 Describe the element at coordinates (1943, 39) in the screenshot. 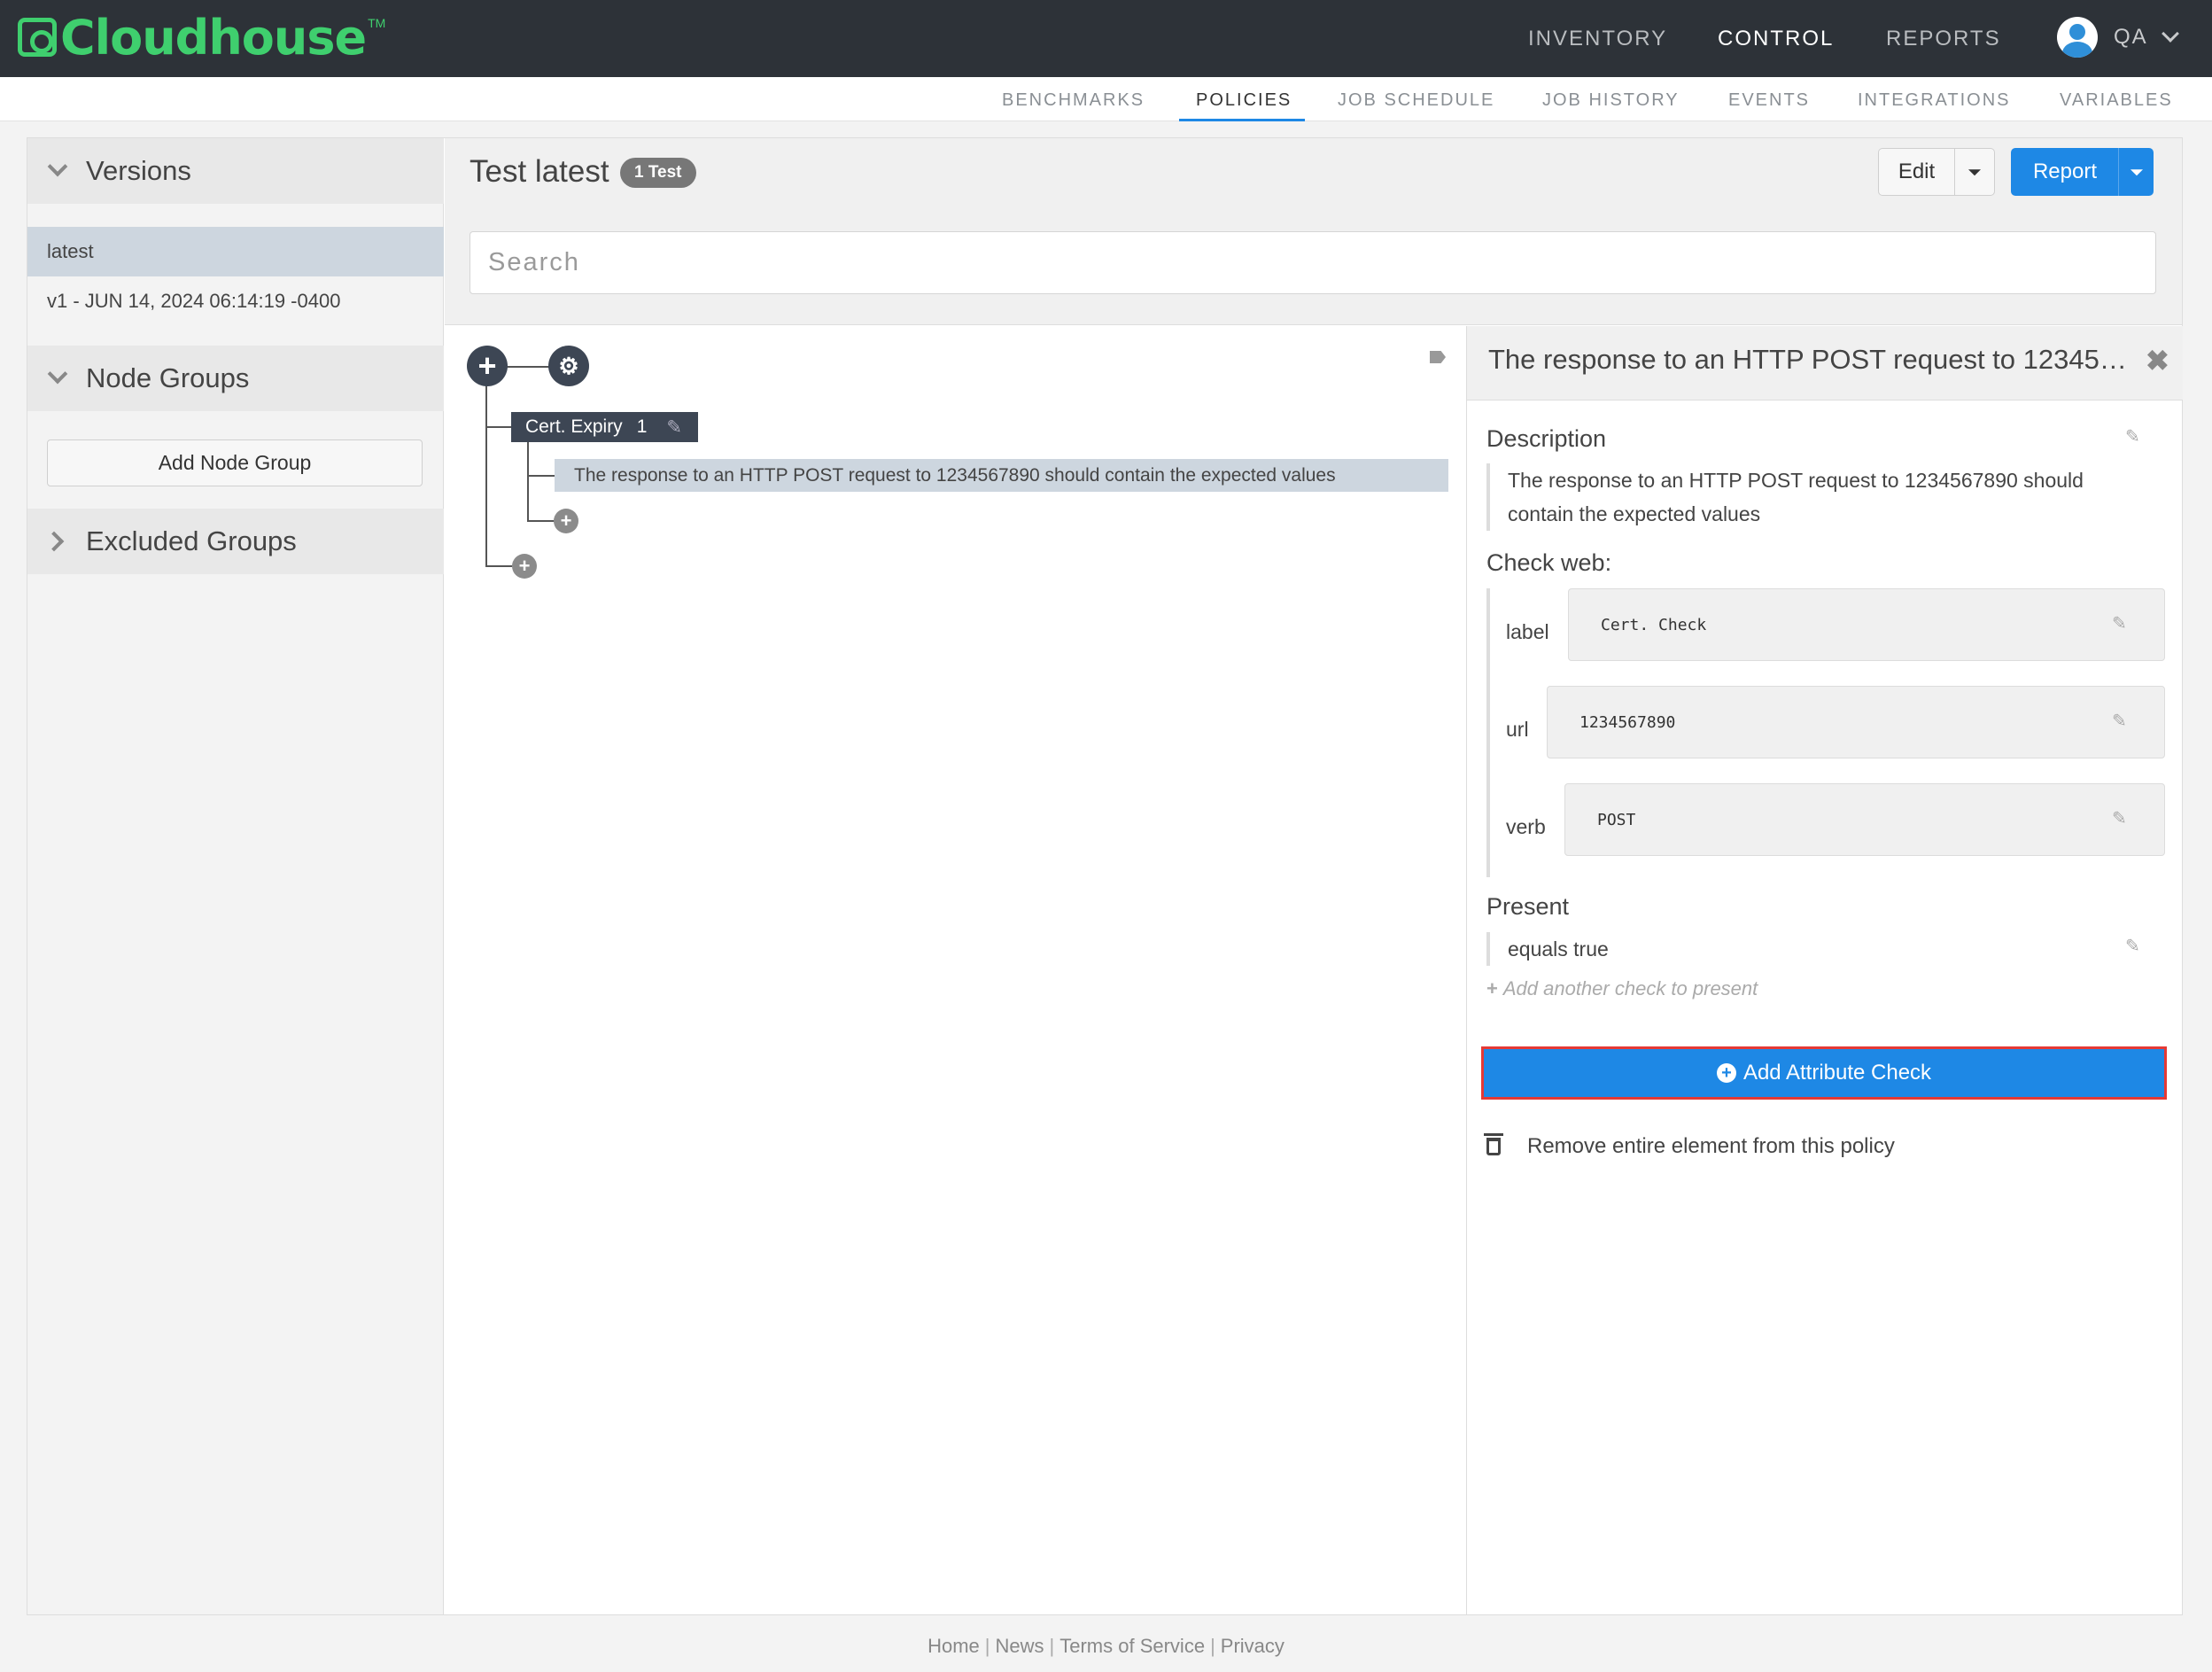

I see `nav-reports: REPORTS` at that location.